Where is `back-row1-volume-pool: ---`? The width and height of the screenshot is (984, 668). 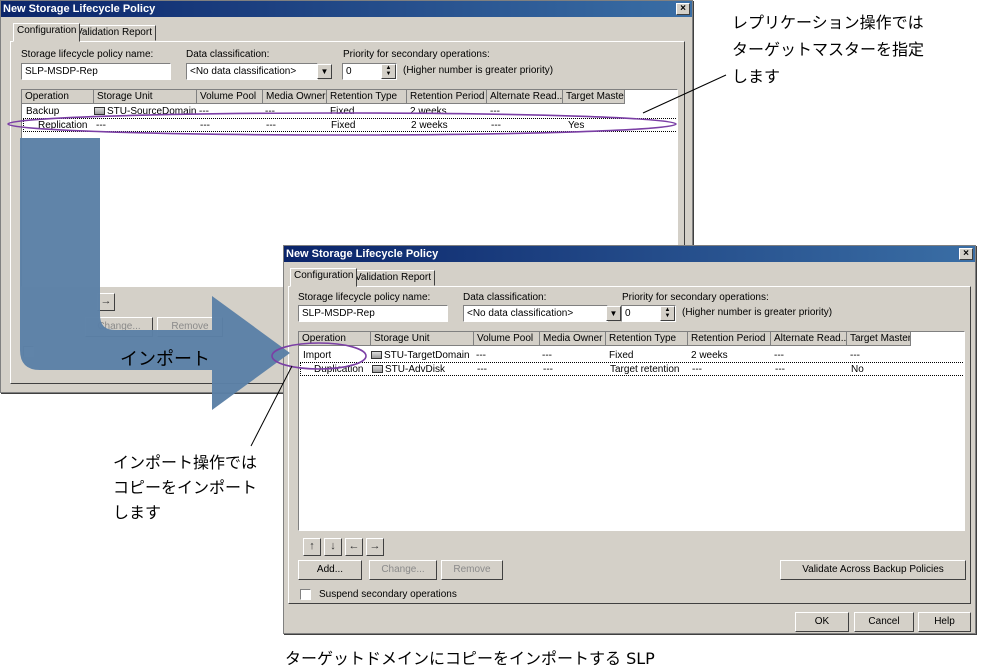 back-row1-volume-pool: --- is located at coordinates (204, 111).